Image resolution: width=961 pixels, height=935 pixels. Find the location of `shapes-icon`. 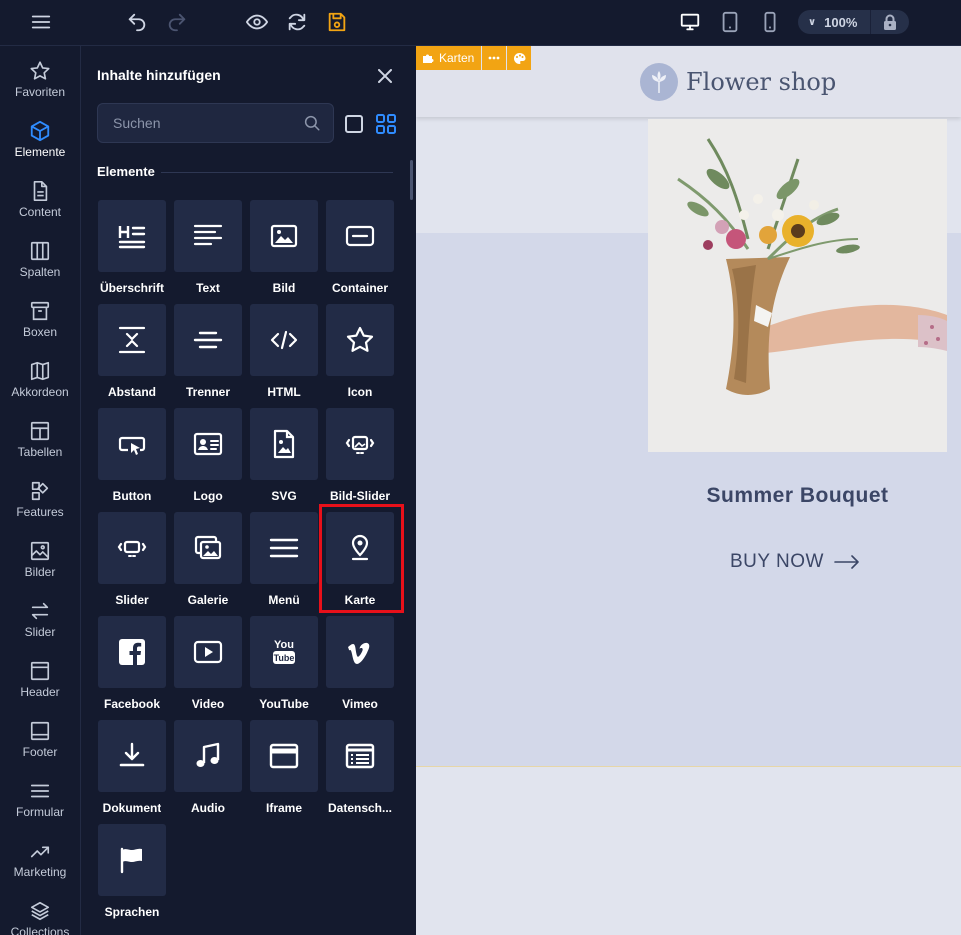

shapes-icon is located at coordinates (40, 491).